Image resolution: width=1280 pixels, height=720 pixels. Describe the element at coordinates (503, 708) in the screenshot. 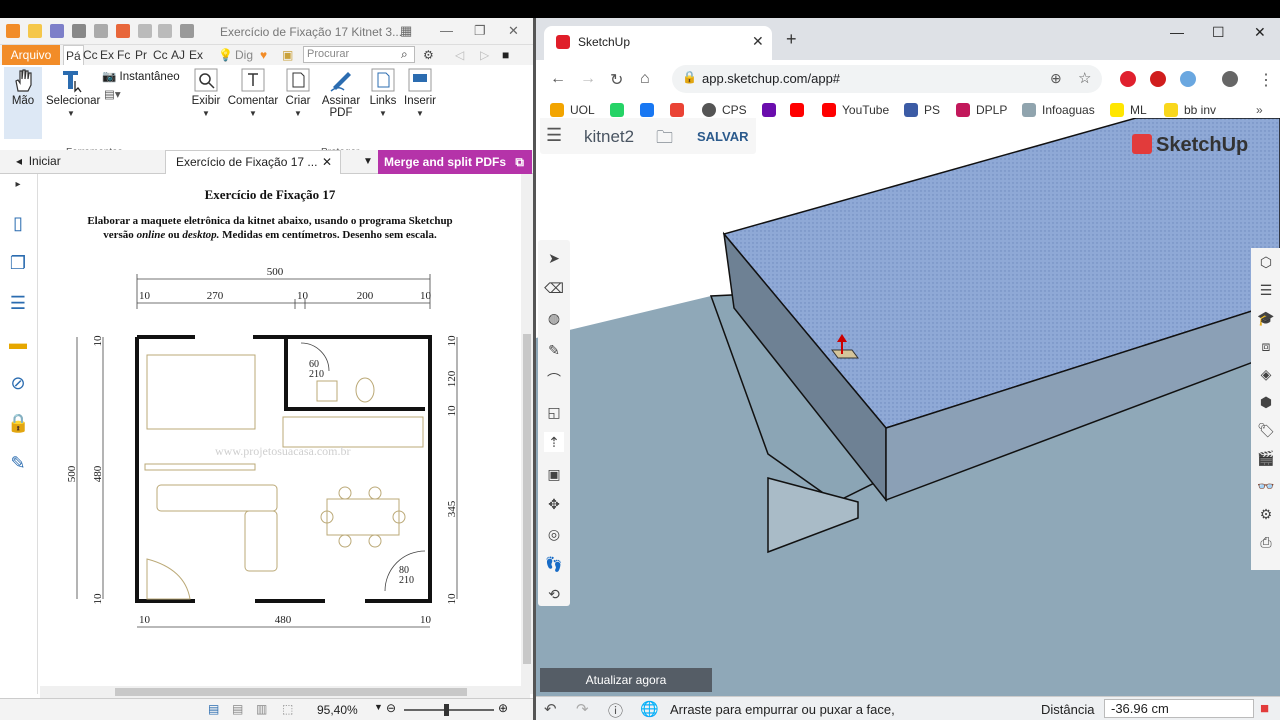

I see `zoom-in-icon: ⊕` at that location.